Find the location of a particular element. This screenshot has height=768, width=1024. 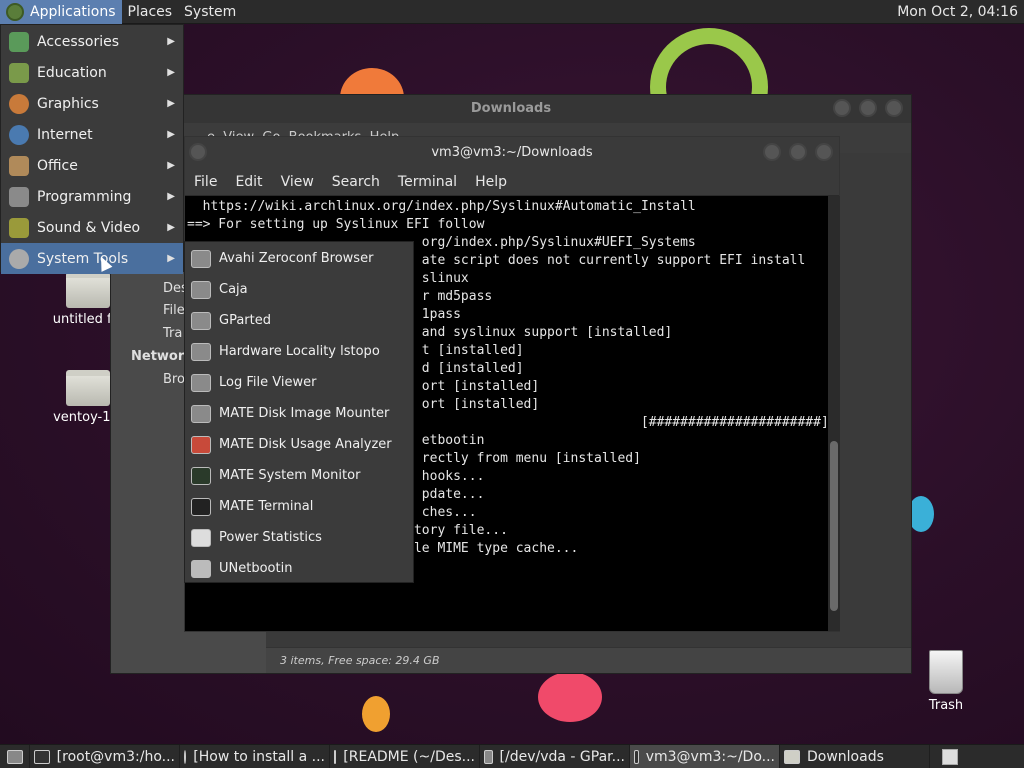

terminal-menubar: File Edit View Search Terminal Help is located at coordinates (512, 182).